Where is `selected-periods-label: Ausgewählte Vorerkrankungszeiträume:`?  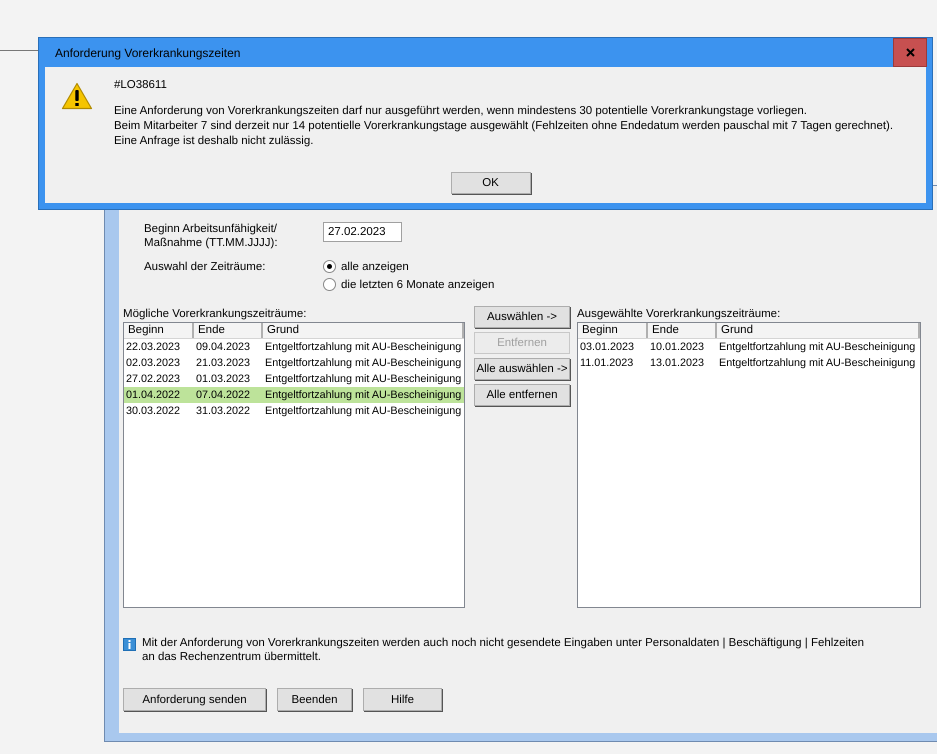
selected-periods-label: Ausgewählte Vorerkrankungszeiträume: is located at coordinates (679, 314).